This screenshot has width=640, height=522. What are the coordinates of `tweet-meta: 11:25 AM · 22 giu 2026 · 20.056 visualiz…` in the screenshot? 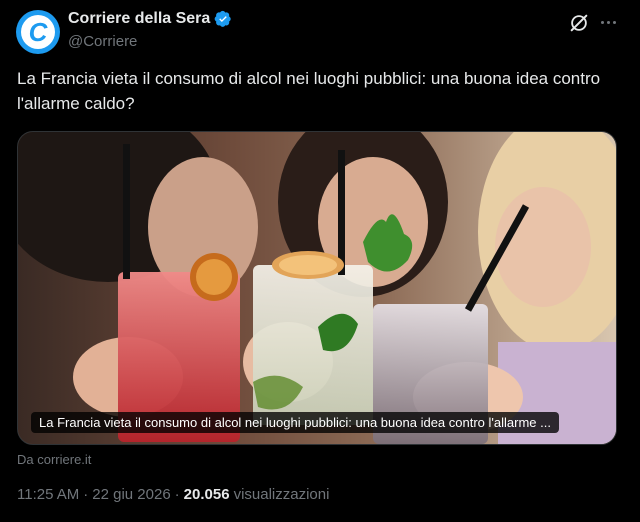 It's located at (173, 494).